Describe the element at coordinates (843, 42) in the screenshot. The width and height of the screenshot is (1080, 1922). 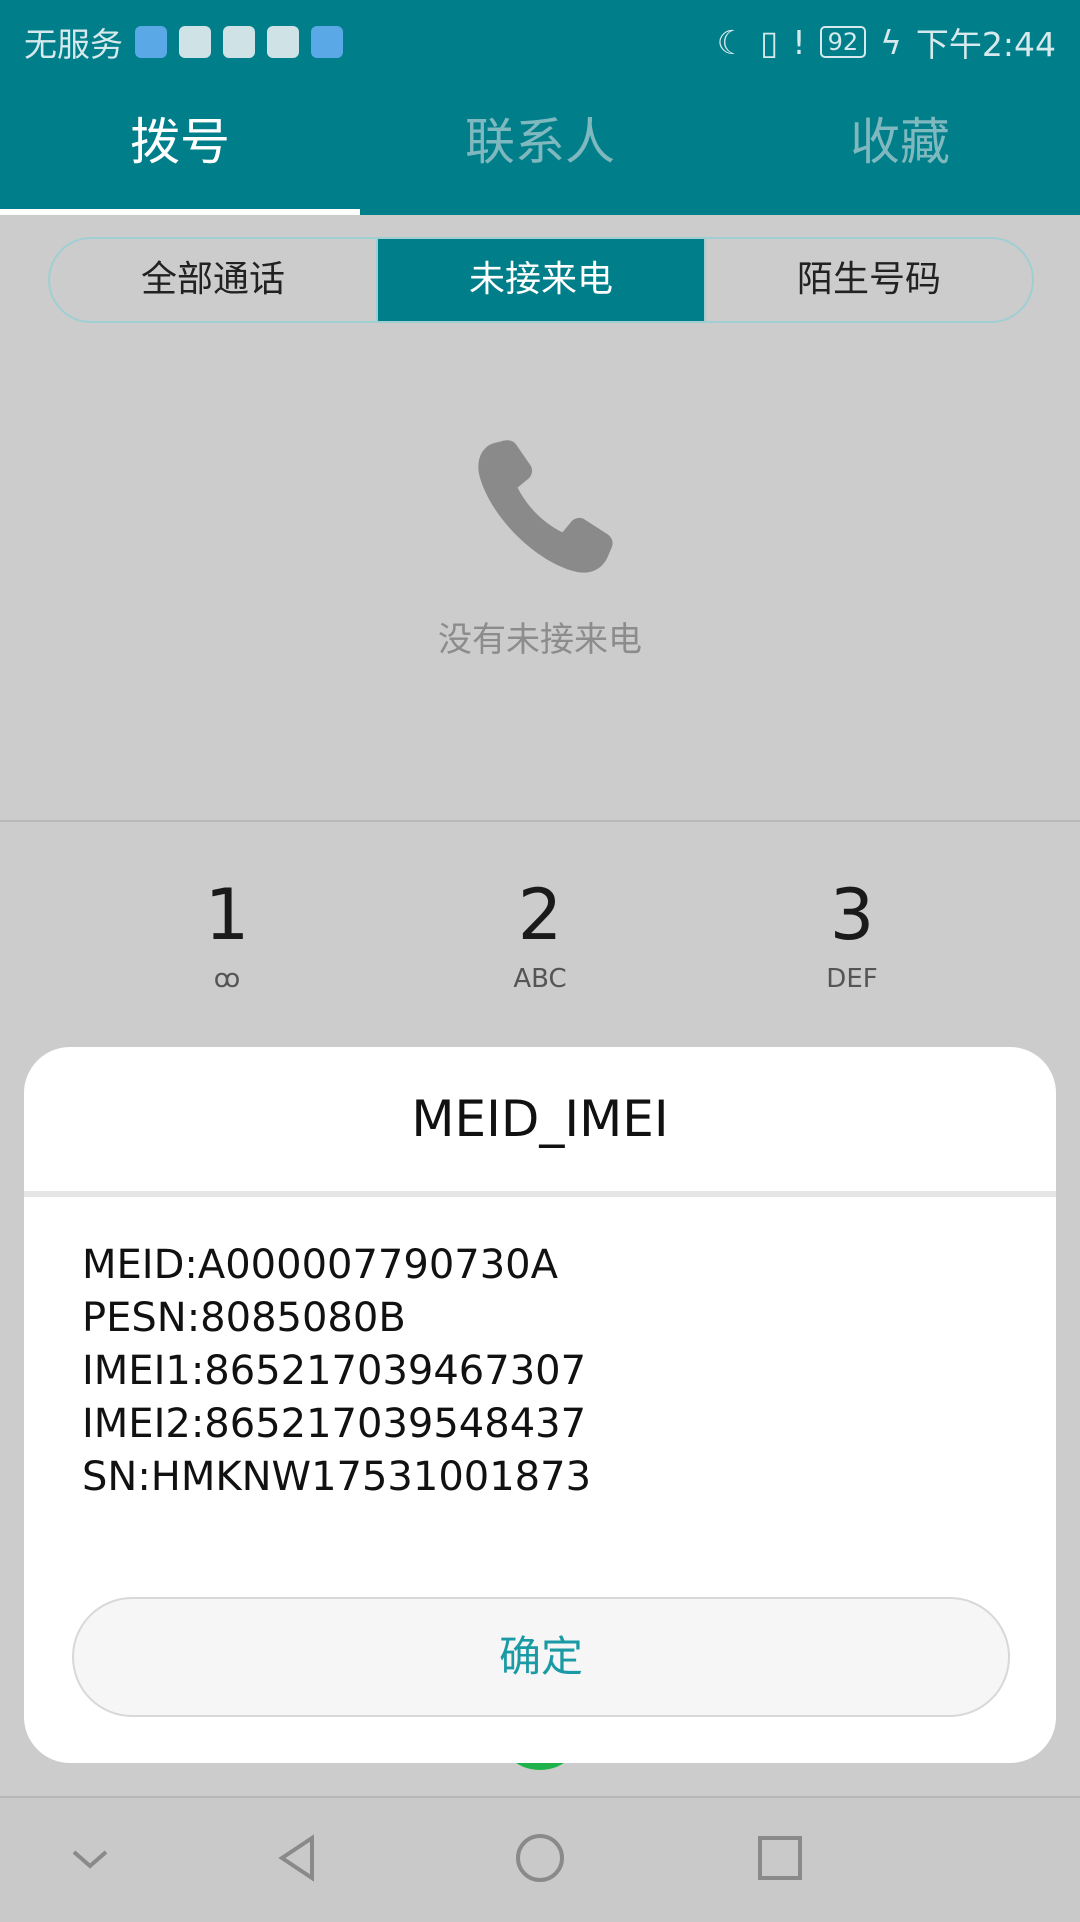
I see `battery-indicator: 92` at that location.